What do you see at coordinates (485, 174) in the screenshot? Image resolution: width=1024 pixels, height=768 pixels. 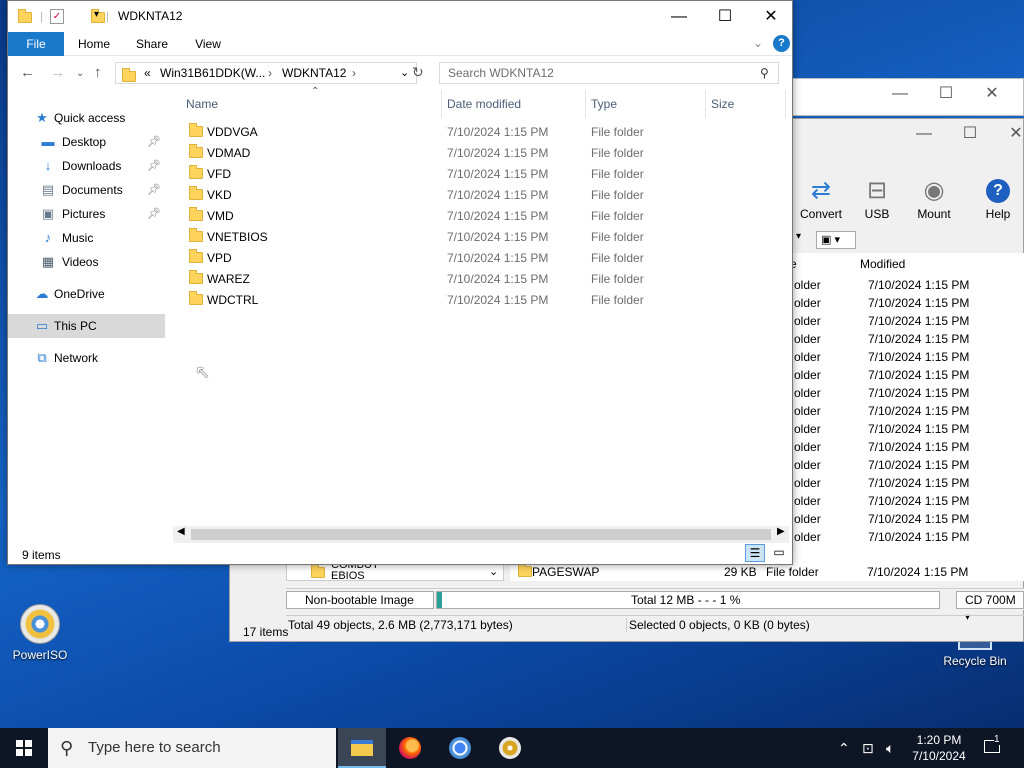 I see `table-row: VFD 7/10/2024 1:15 PM File folder` at bounding box center [485, 174].